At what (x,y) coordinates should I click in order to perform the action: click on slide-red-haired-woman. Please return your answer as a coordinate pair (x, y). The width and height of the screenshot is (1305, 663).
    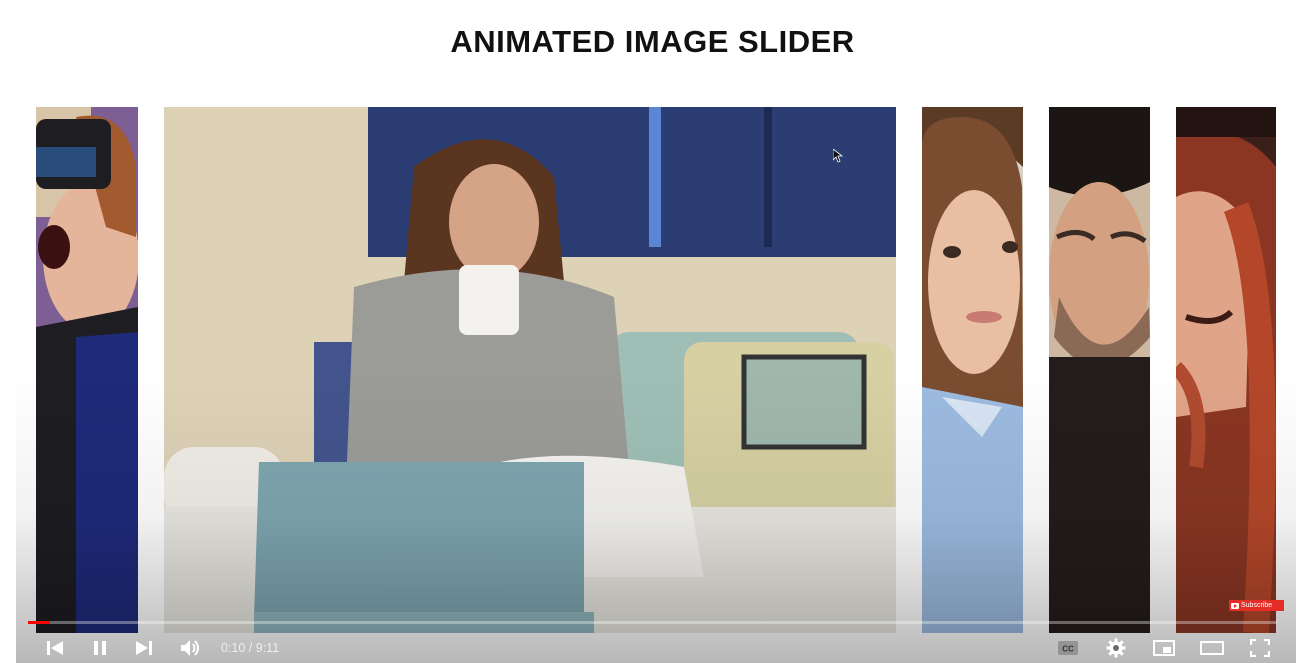
    Looking at the image, I should click on (1226, 370).